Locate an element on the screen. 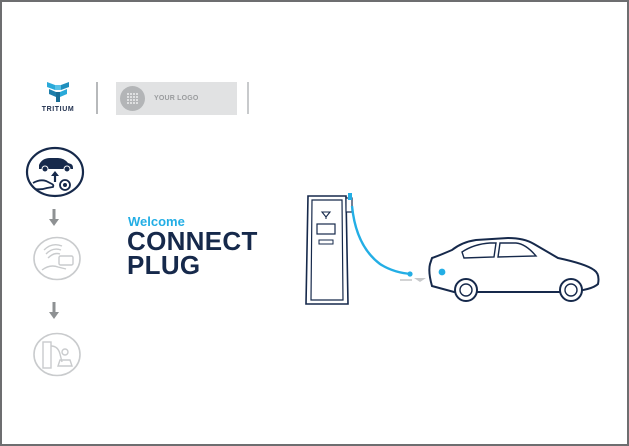 Image resolution: width=629 pixels, height=446 pixels. tap-card-icon is located at coordinates (57, 258).